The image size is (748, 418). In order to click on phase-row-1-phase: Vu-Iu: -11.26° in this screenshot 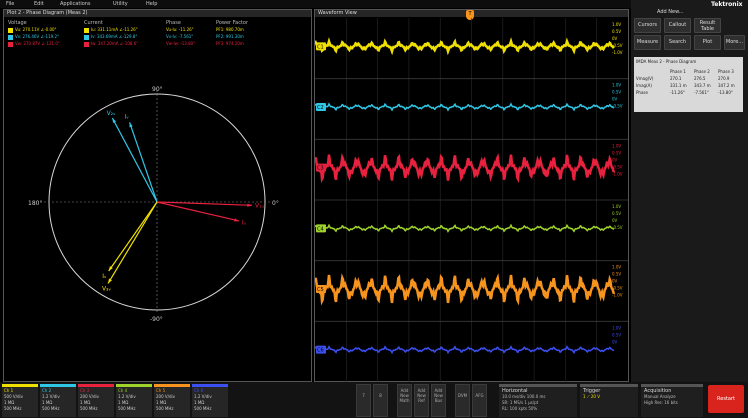, I will do `click(180, 29)`.